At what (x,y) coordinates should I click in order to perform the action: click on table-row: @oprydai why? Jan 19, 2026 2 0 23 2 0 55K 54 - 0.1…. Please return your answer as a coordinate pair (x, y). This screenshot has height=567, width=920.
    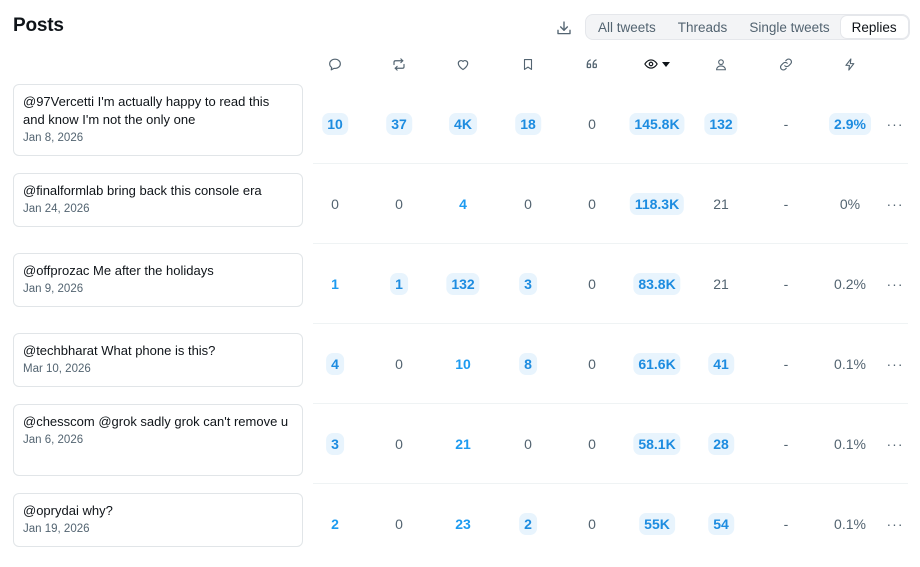
    Looking at the image, I should click on (460, 524).